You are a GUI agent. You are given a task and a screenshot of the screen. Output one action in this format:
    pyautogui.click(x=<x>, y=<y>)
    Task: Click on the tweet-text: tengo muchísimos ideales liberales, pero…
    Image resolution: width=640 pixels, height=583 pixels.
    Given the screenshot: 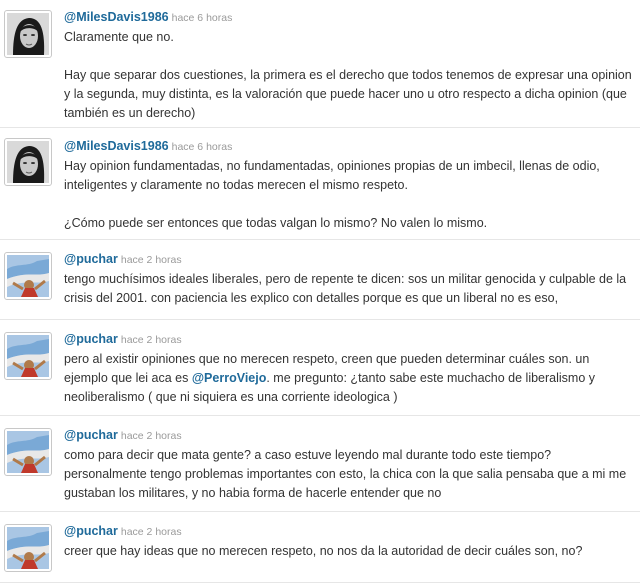 What is the action you would take?
    pyautogui.click(x=345, y=288)
    